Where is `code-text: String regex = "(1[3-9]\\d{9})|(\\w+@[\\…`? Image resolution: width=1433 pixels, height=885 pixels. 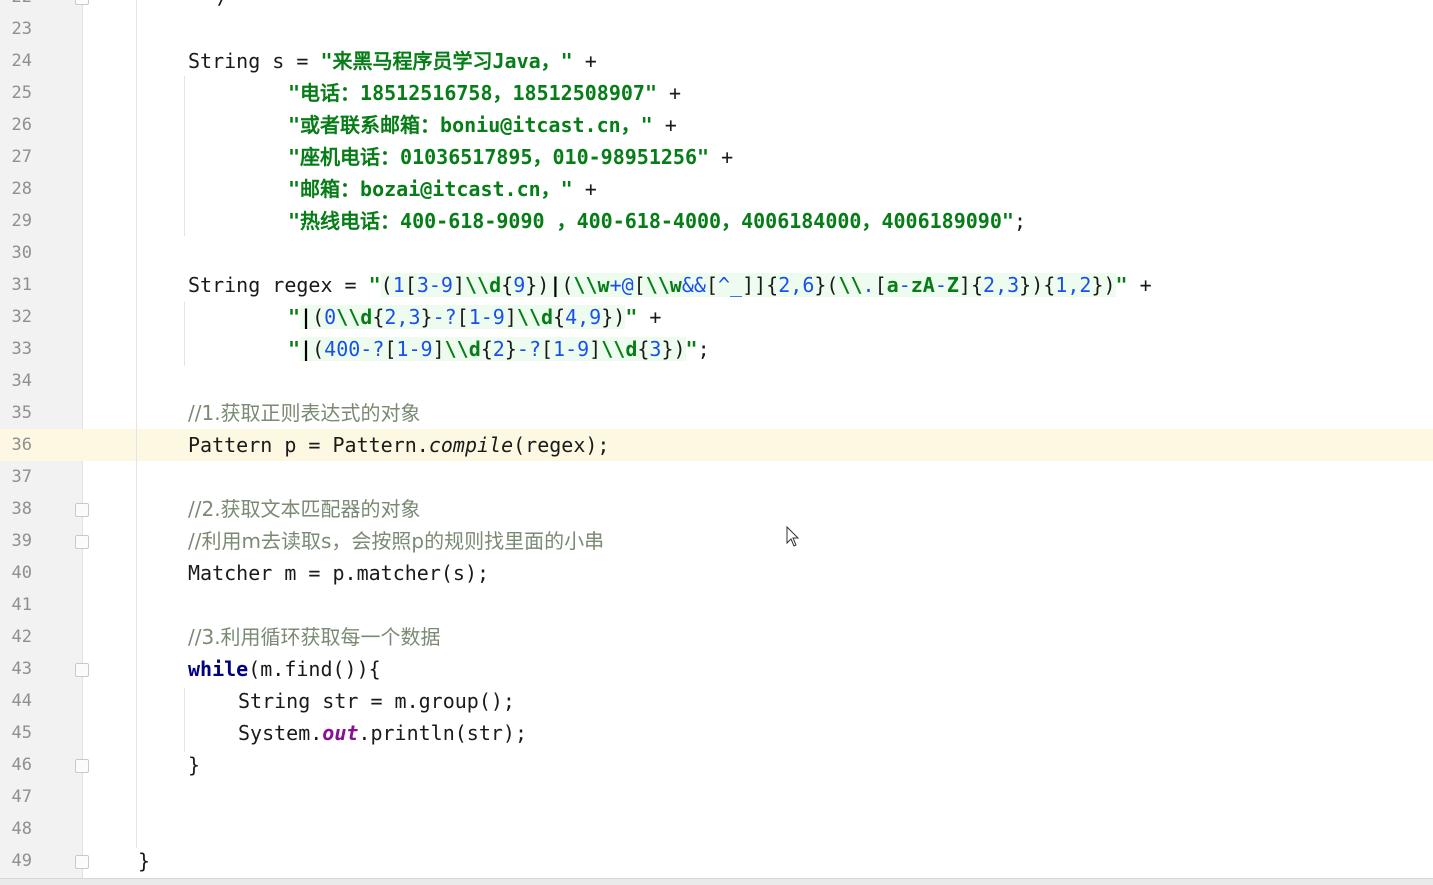 code-text: String regex = "(1[3-9]\\d{9})|(\\w+@[\\… is located at coordinates (670, 285).